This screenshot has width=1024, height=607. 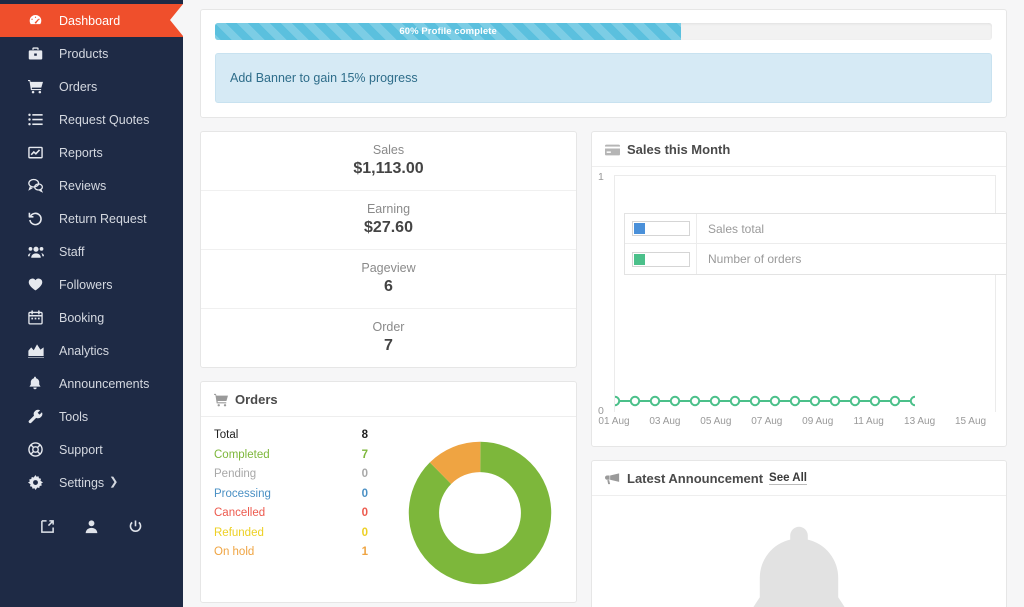 What do you see at coordinates (767, 421) in the screenshot?
I see `x-axis-tick-label: 07 Aug` at bounding box center [767, 421].